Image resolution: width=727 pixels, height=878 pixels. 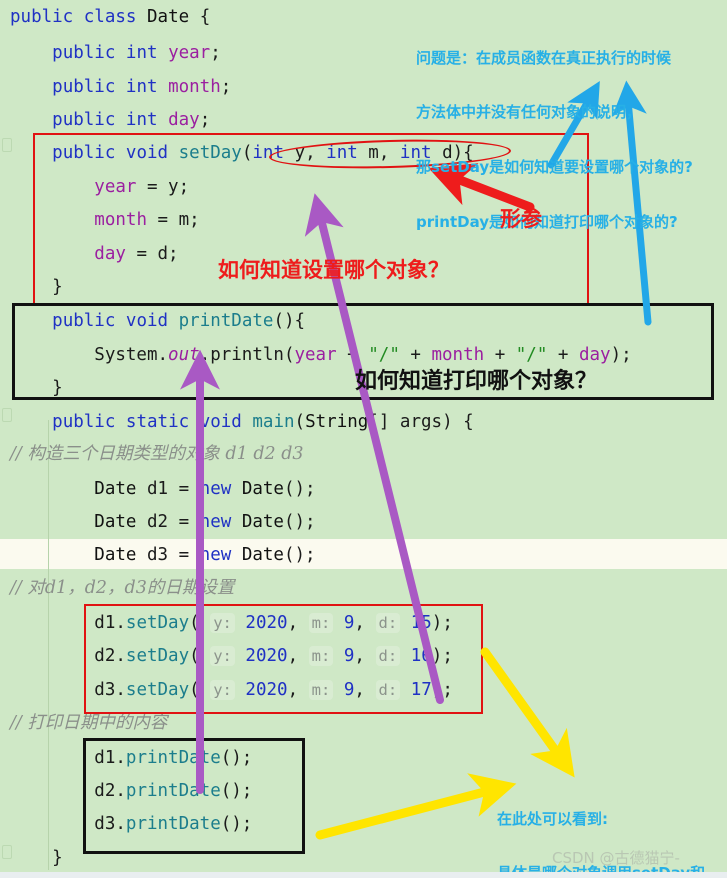 What do you see at coordinates (552, 818) in the screenshot?
I see `bottom-right-annotation-line: 在此处可以看到:` at bounding box center [552, 818].